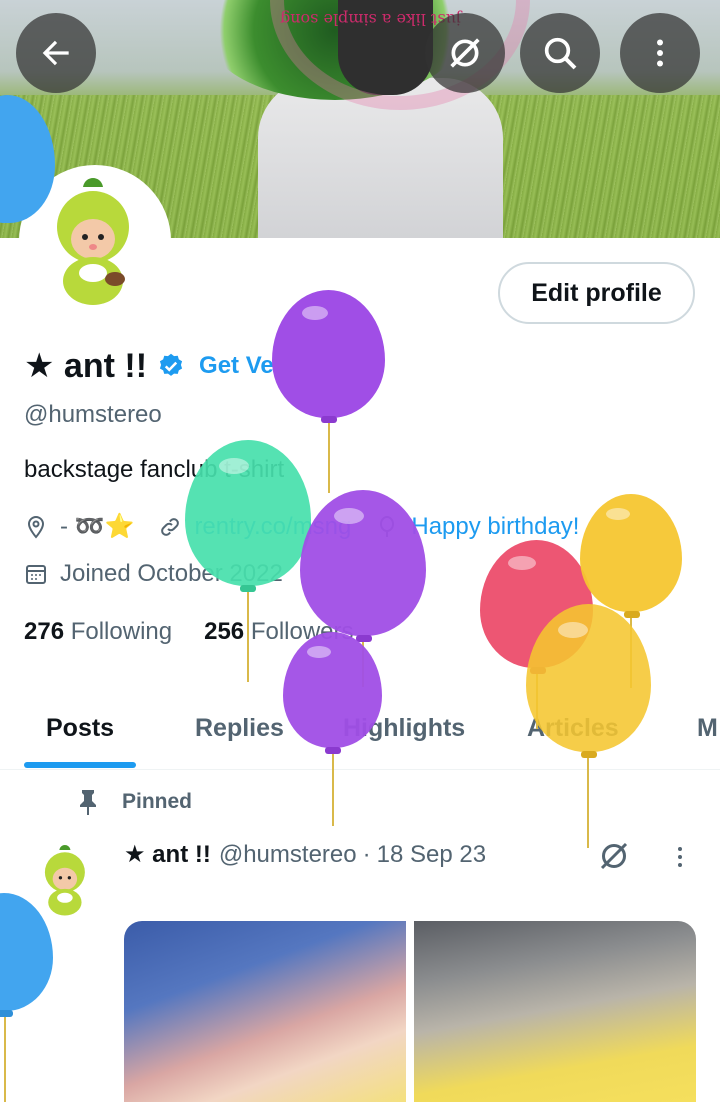  I want to click on display-name: ★ ant !!, so click(86, 366).